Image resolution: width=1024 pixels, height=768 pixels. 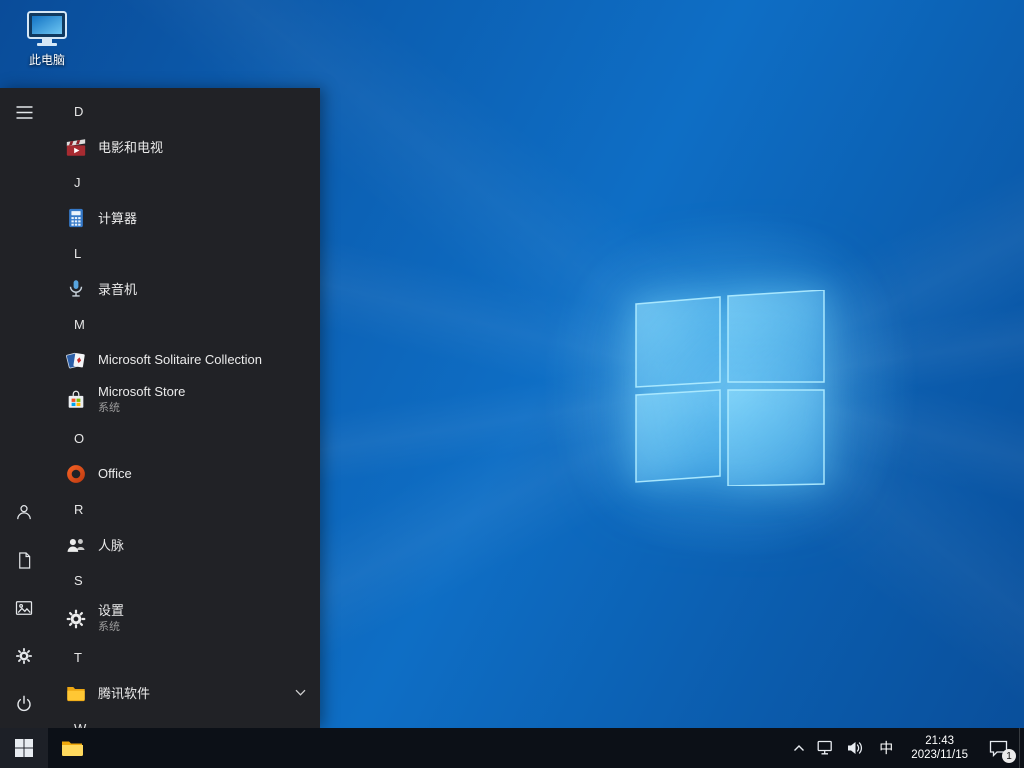 What do you see at coordinates (79, 324) in the screenshot?
I see `section-letter-label: M` at bounding box center [79, 324].